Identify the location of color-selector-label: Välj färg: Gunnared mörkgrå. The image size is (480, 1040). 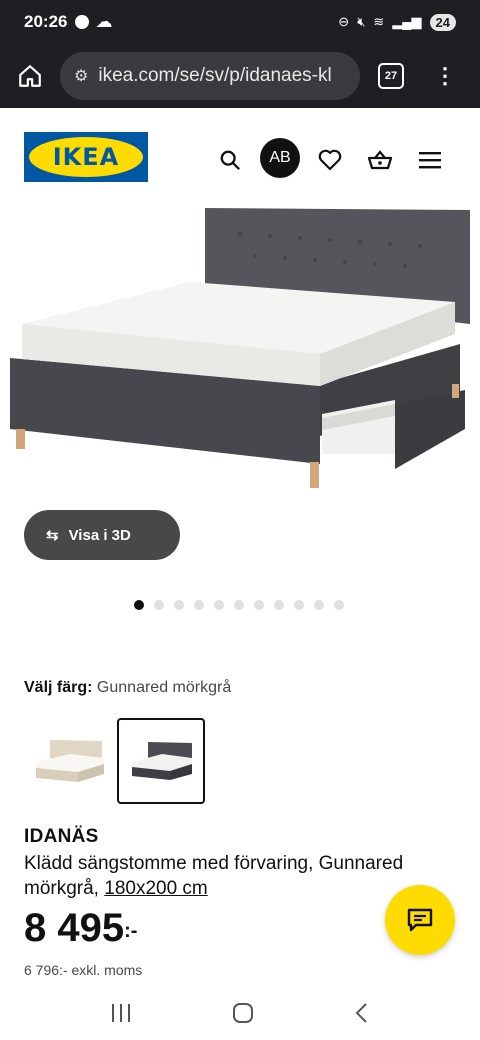
(127, 688).